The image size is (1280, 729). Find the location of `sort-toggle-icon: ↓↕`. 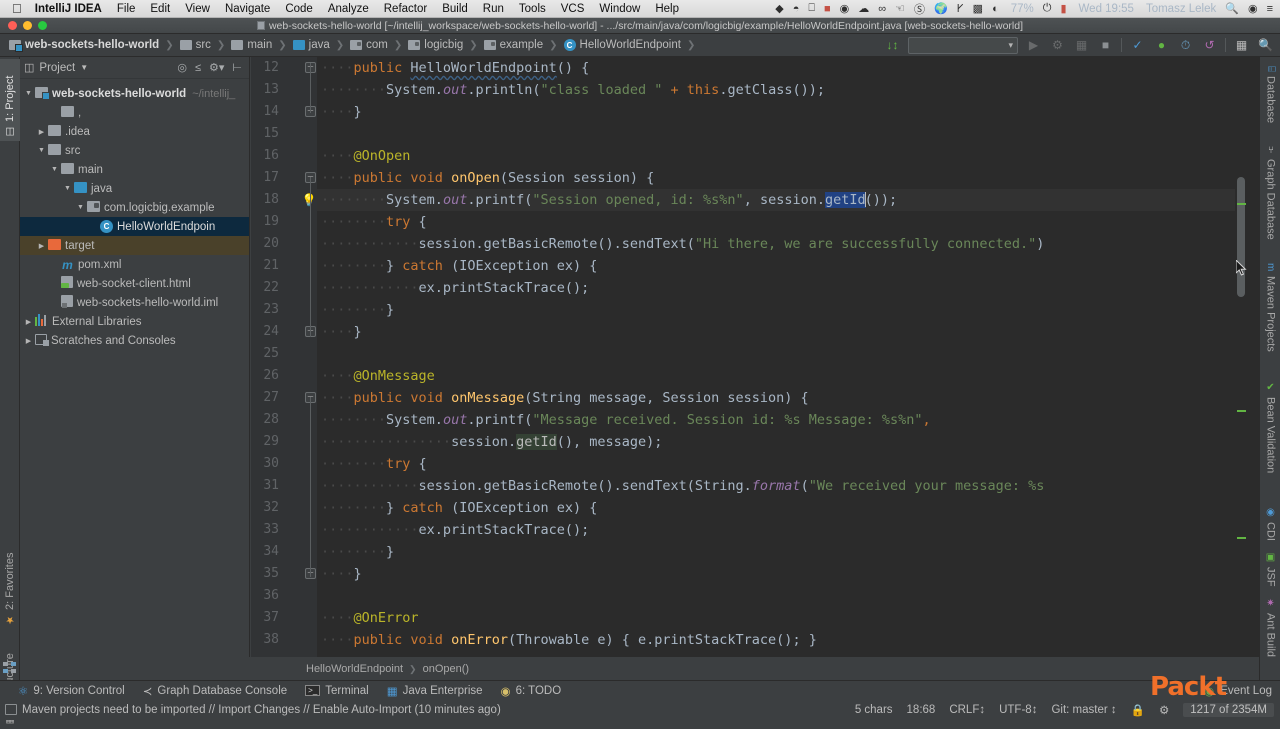

sort-toggle-icon: ↓↕ is located at coordinates (892, 45).